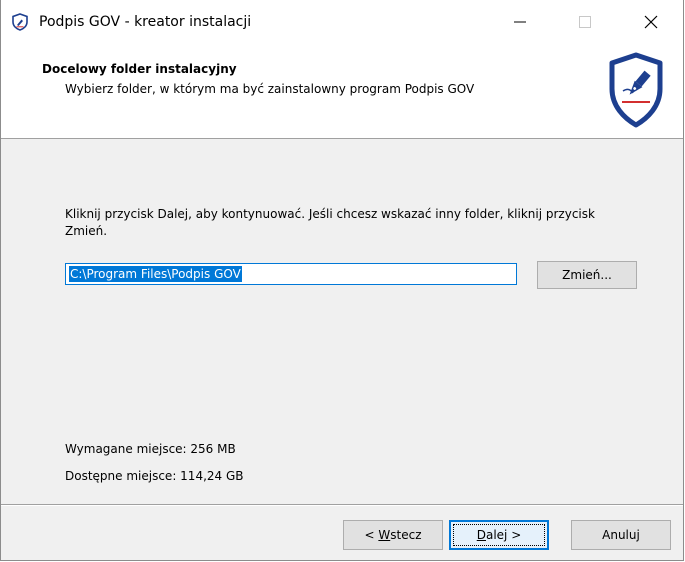 Image resolution: width=685 pixels, height=562 pixels. I want to click on next-button: Dalej >, so click(499, 535).